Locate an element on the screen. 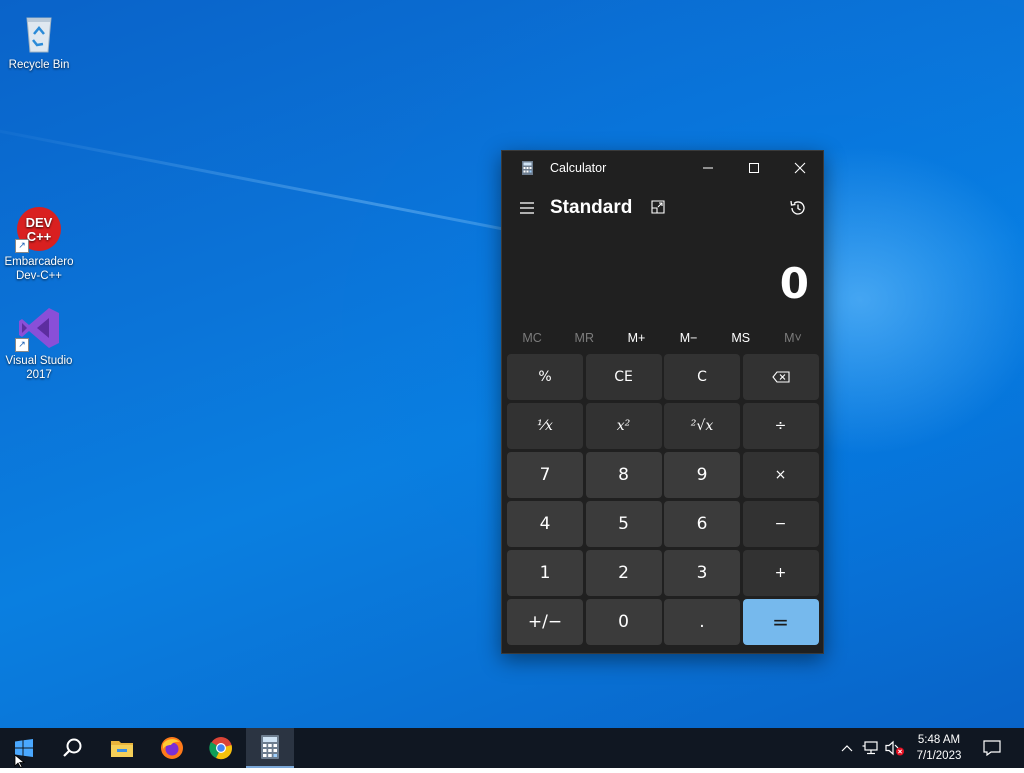  subtract-button: − is located at coordinates (780, 524).